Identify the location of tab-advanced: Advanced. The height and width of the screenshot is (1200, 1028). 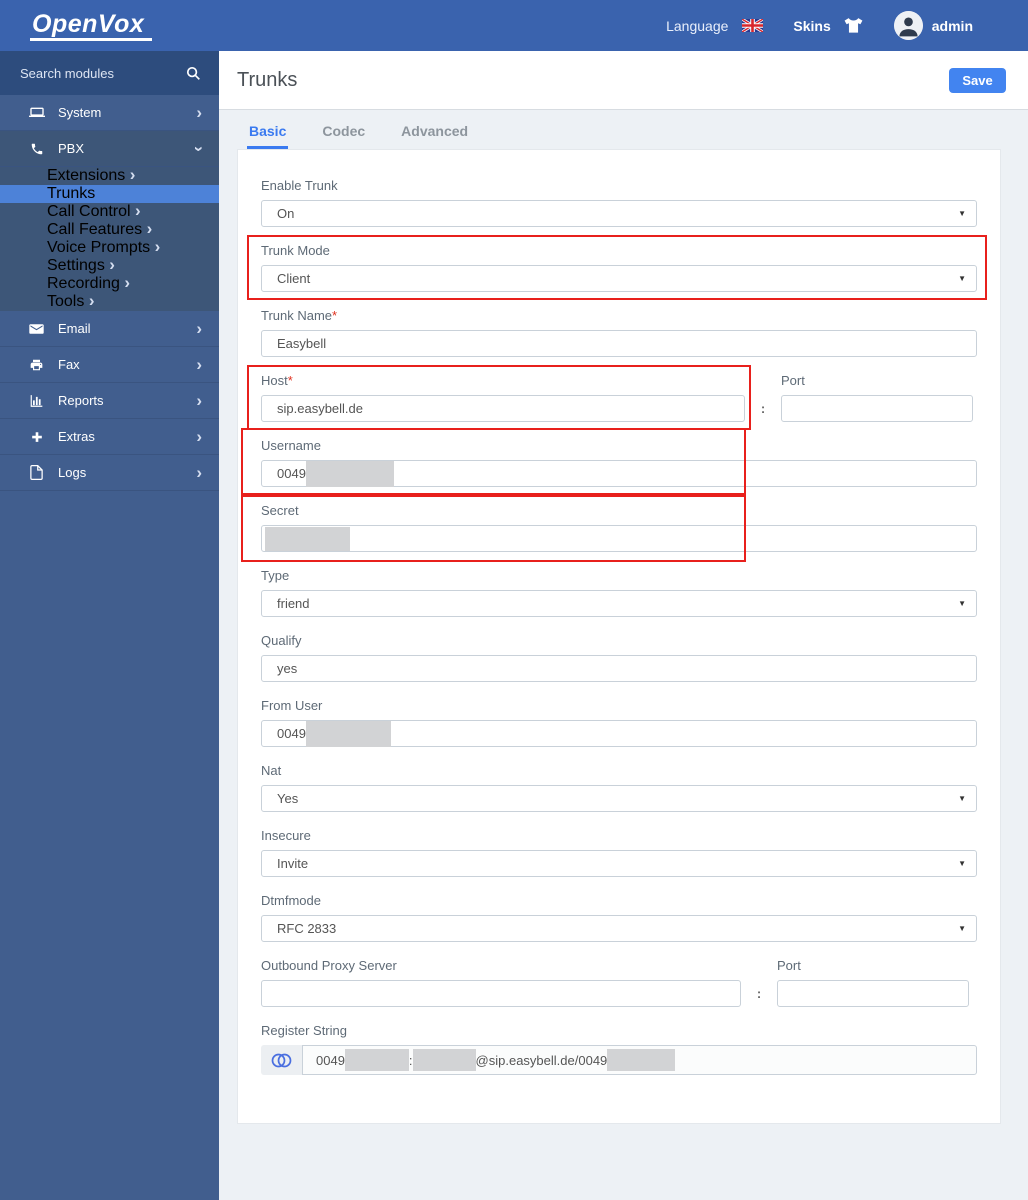
(434, 136).